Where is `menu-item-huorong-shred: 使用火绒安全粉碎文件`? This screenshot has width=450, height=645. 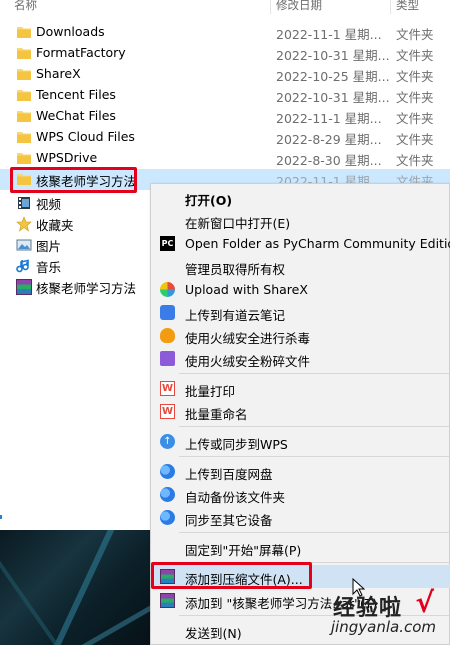
menu-item-huorong-shred: 使用火绒安全粉碎文件 is located at coordinates (300, 358).